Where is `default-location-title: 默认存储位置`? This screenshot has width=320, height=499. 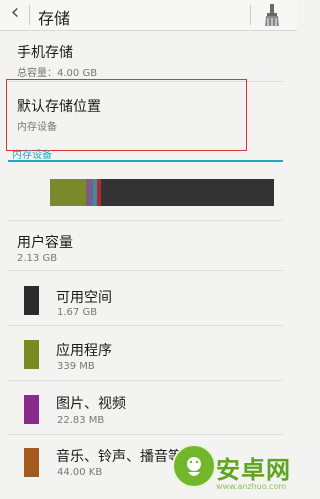 default-location-title: 默认存储位置 is located at coordinates (59, 106).